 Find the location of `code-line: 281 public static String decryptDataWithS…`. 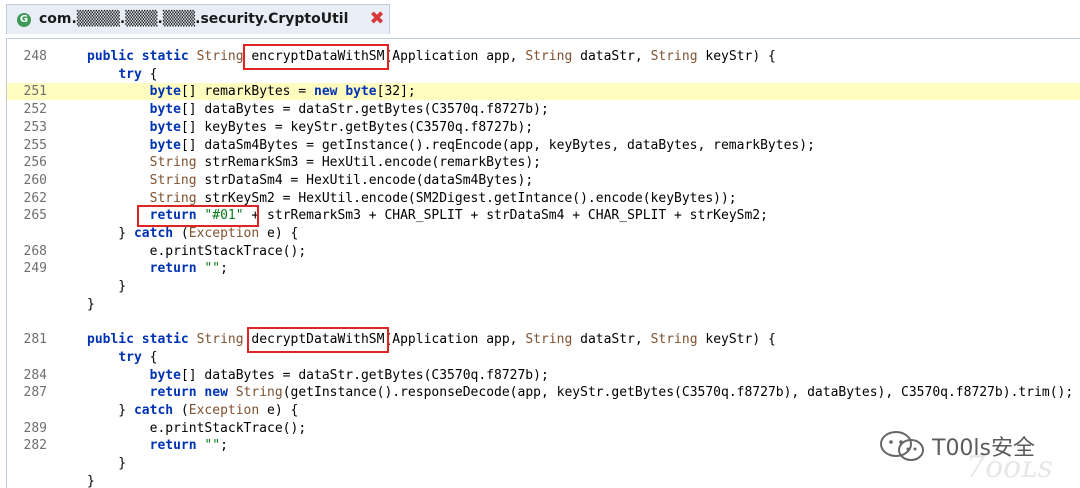

code-line: 281 public static String decryptDataWithS… is located at coordinates (543, 339).